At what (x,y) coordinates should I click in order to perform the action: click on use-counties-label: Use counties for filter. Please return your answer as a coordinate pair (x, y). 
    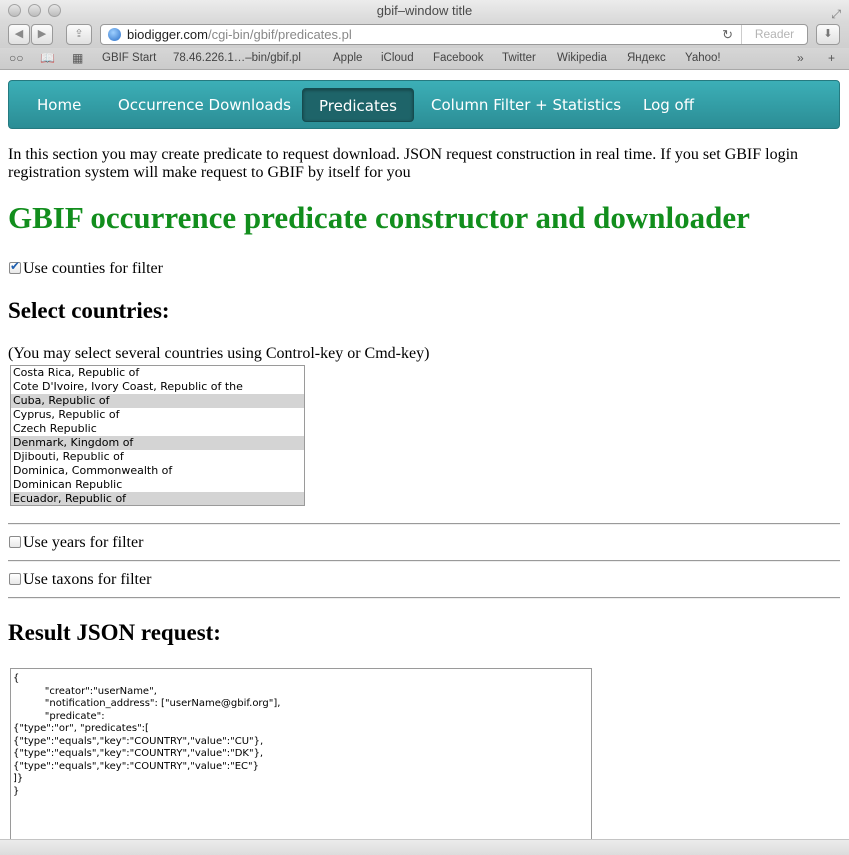
    Looking at the image, I should click on (93, 268).